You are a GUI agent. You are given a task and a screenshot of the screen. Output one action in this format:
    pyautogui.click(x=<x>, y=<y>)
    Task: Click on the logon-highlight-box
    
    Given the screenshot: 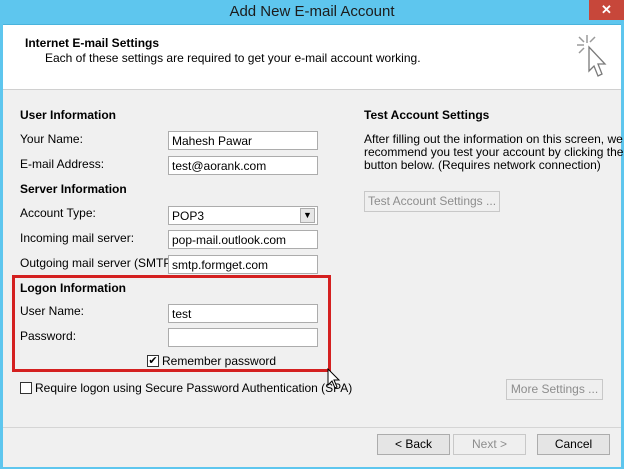 What is the action you would take?
    pyautogui.click(x=171, y=323)
    